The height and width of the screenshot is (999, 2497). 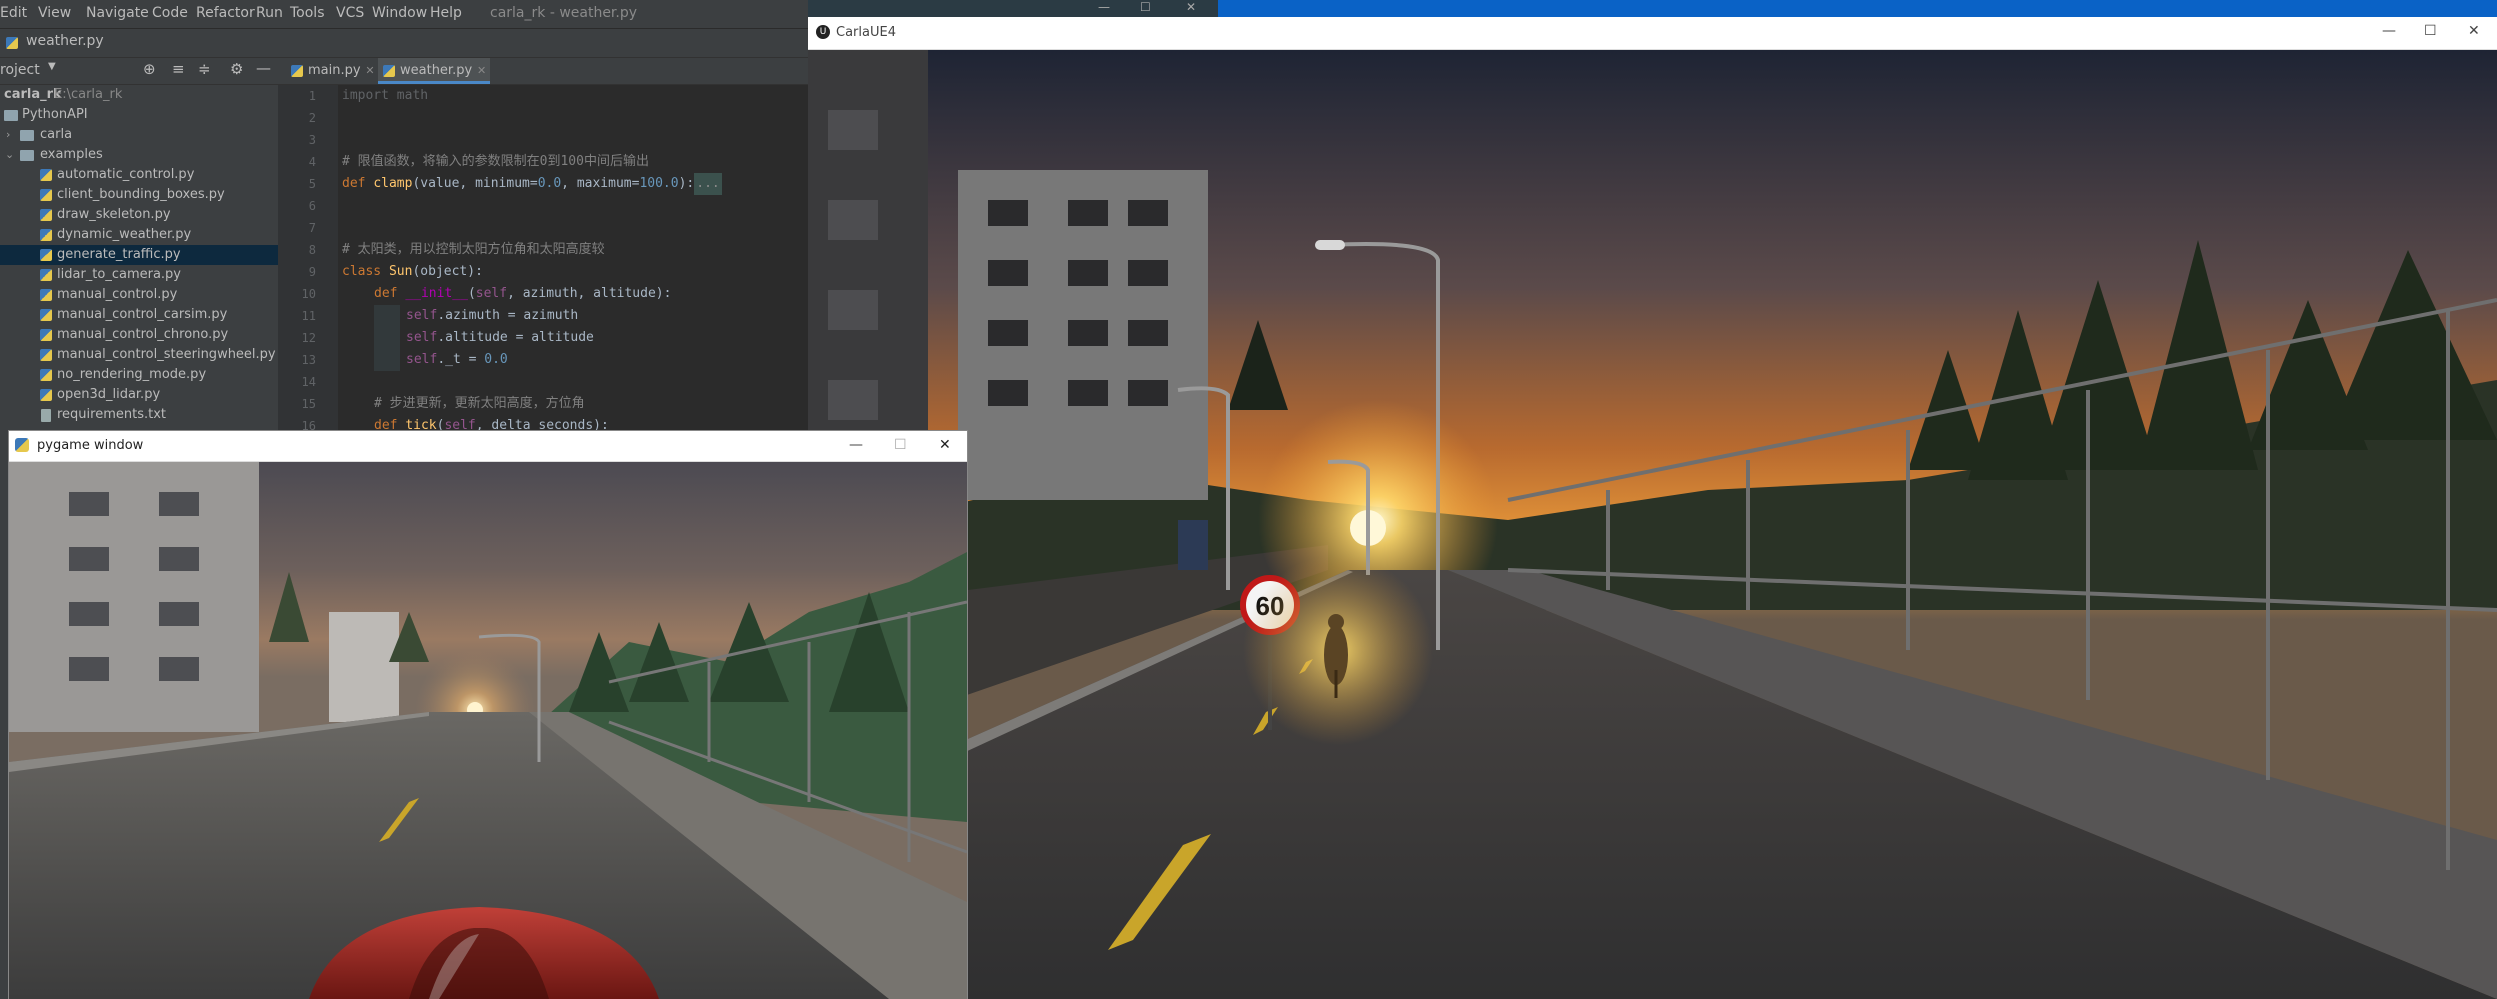 I want to click on tree-item-label: examples, so click(x=71, y=154).